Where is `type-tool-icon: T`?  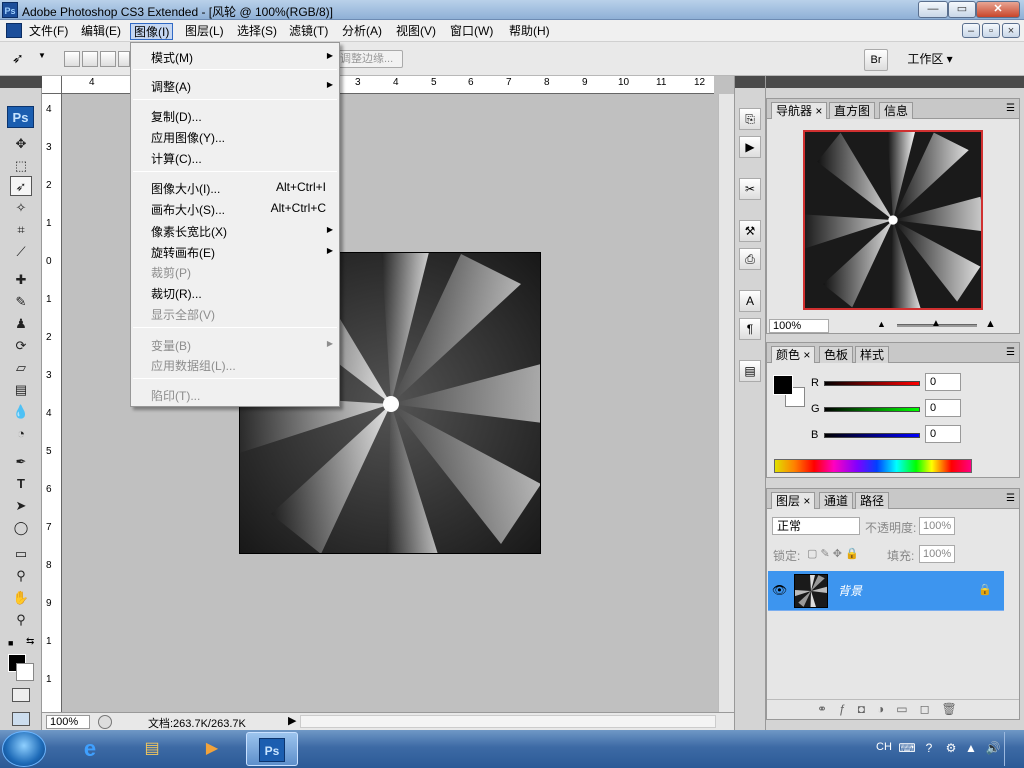
type-tool-icon: T is located at coordinates (21, 484).